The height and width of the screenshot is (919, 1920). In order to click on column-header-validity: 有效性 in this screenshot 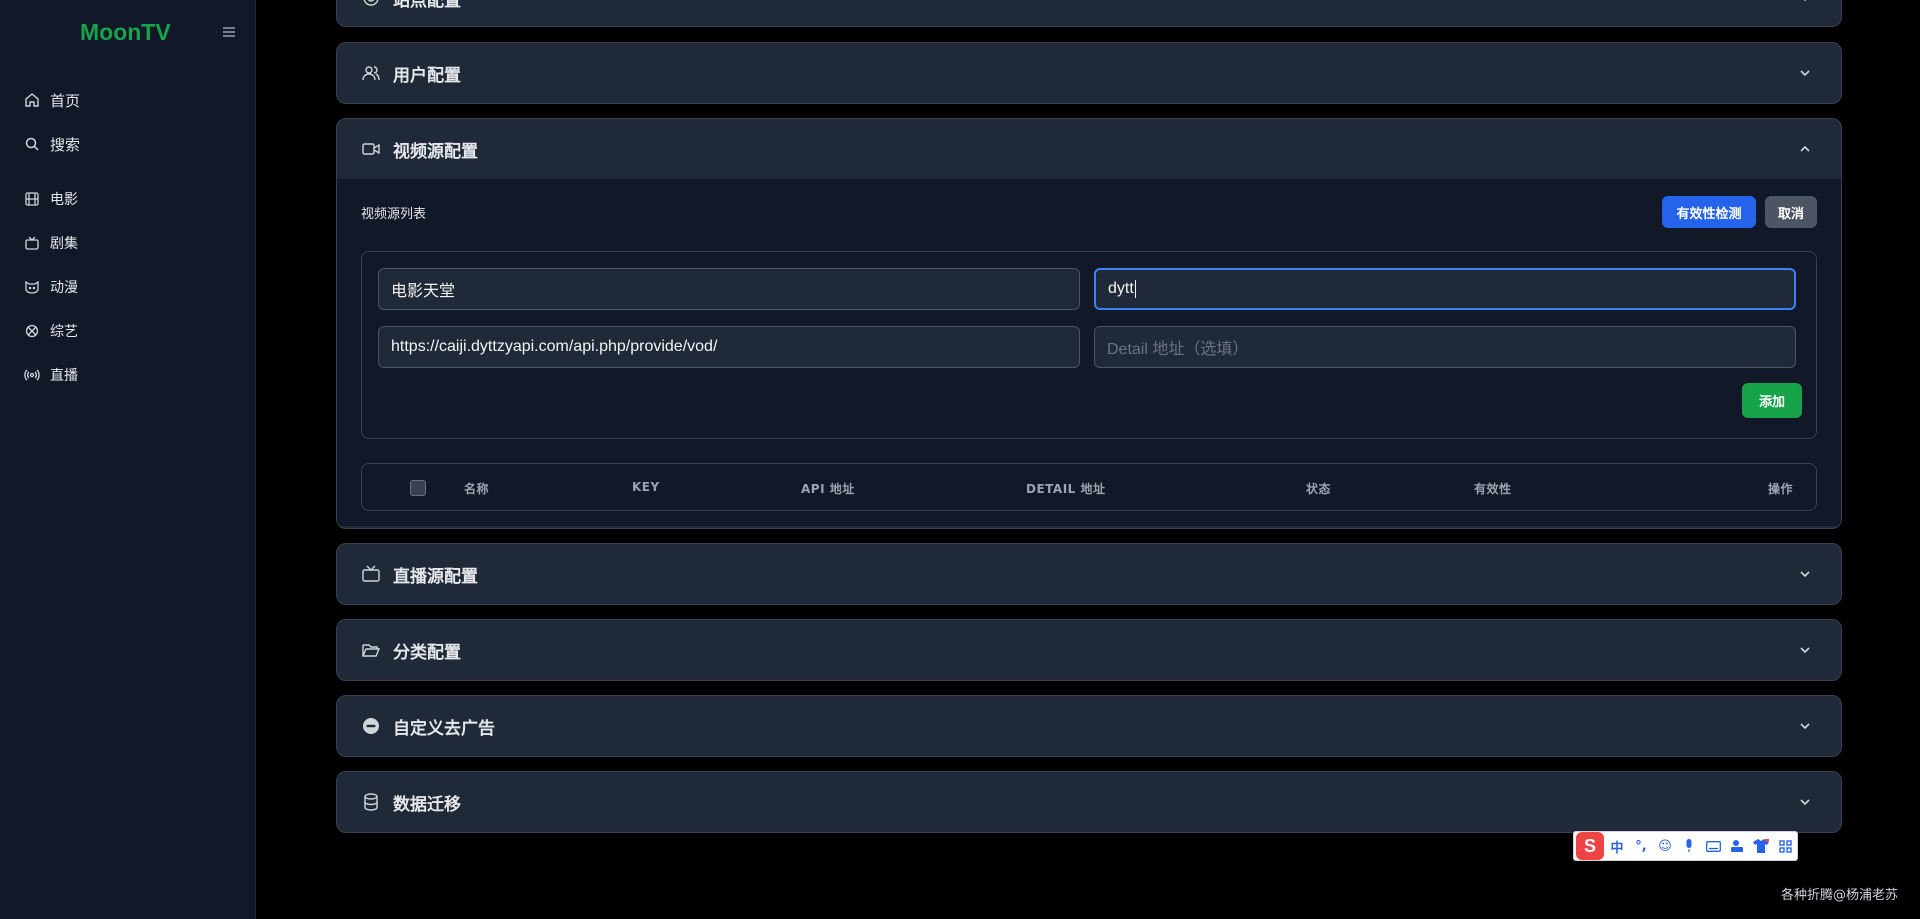, I will do `click(1493, 489)`.